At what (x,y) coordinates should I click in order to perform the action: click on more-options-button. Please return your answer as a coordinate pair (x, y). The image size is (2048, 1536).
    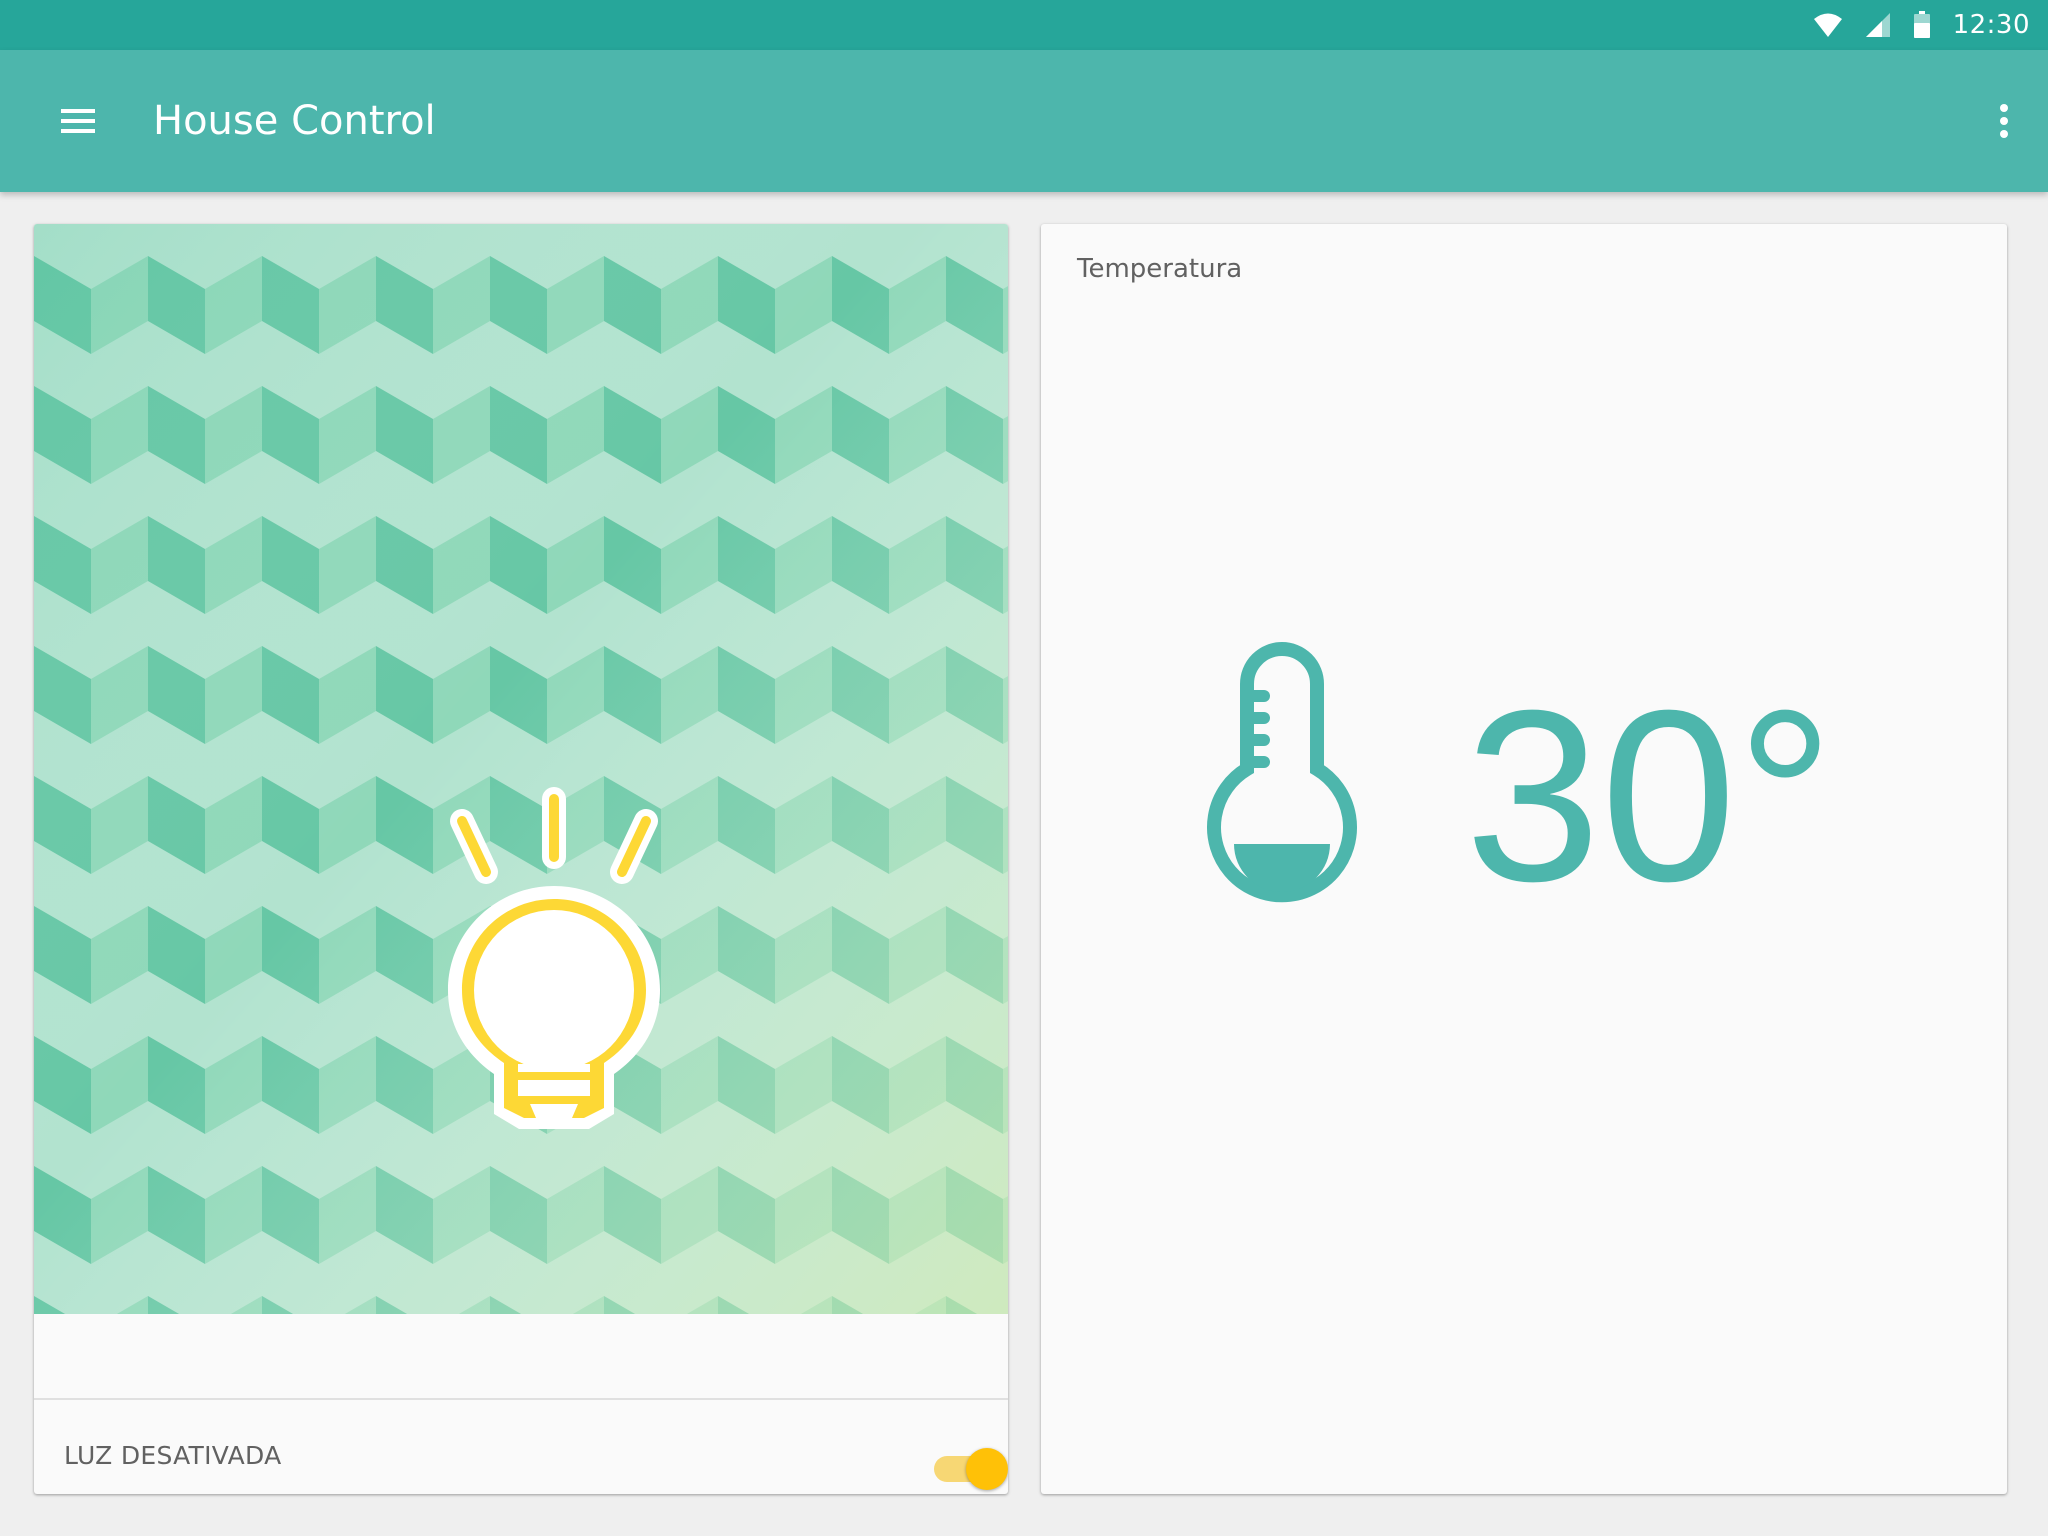
    Looking at the image, I should click on (2004, 121).